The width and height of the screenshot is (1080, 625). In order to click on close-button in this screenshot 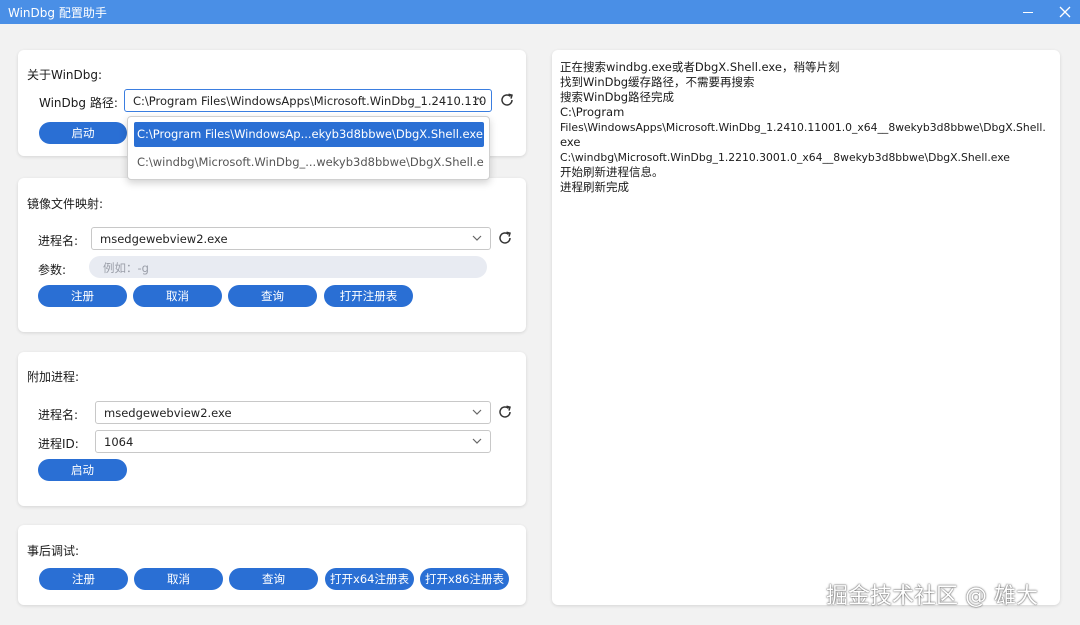, I will do `click(1065, 12)`.